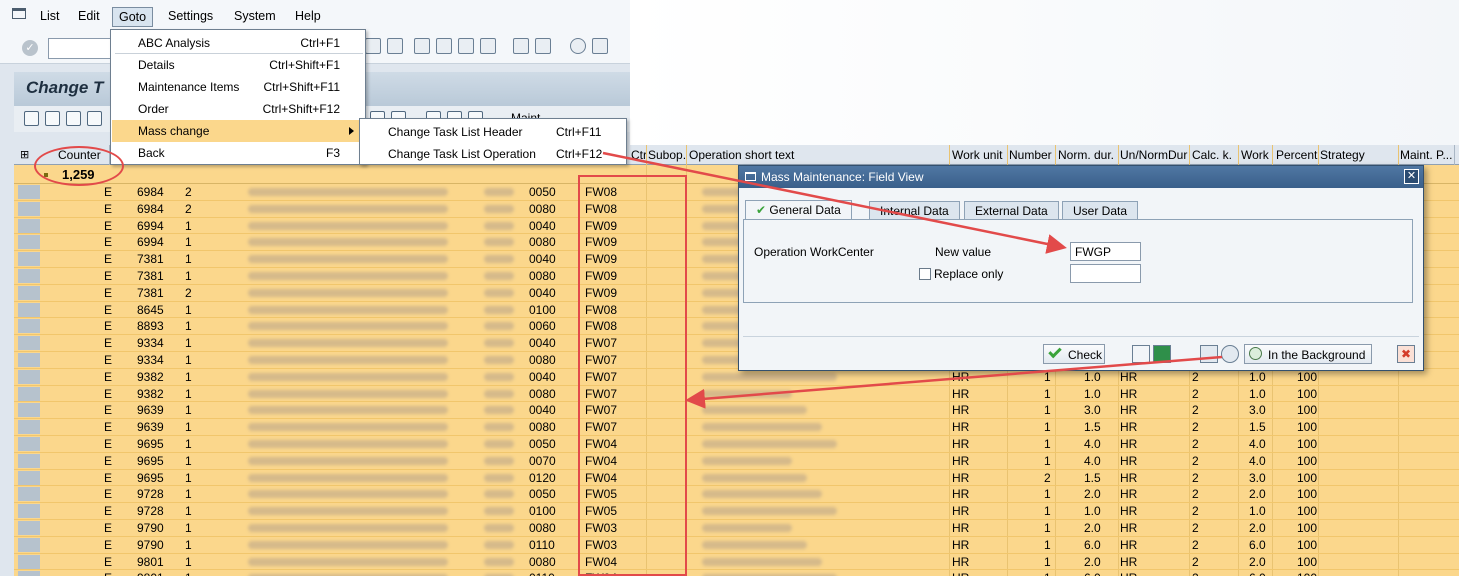 The width and height of the screenshot is (1459, 576). I want to click on new-value-input: FWGP, so click(1105, 251).